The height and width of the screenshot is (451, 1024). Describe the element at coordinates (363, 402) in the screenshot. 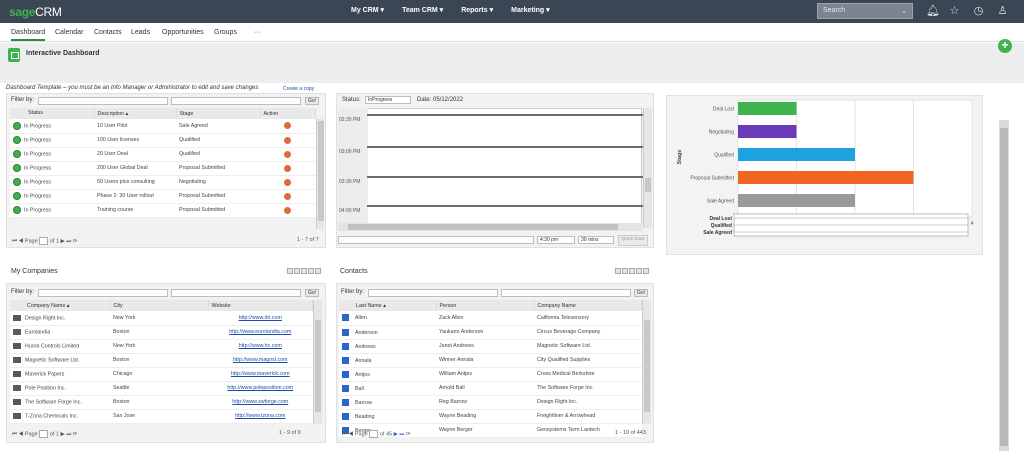

I see `last-name-cell: Barrow` at that location.